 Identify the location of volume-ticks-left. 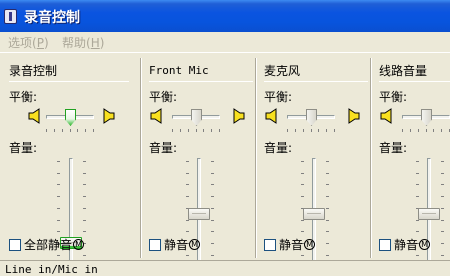
(58, 218).